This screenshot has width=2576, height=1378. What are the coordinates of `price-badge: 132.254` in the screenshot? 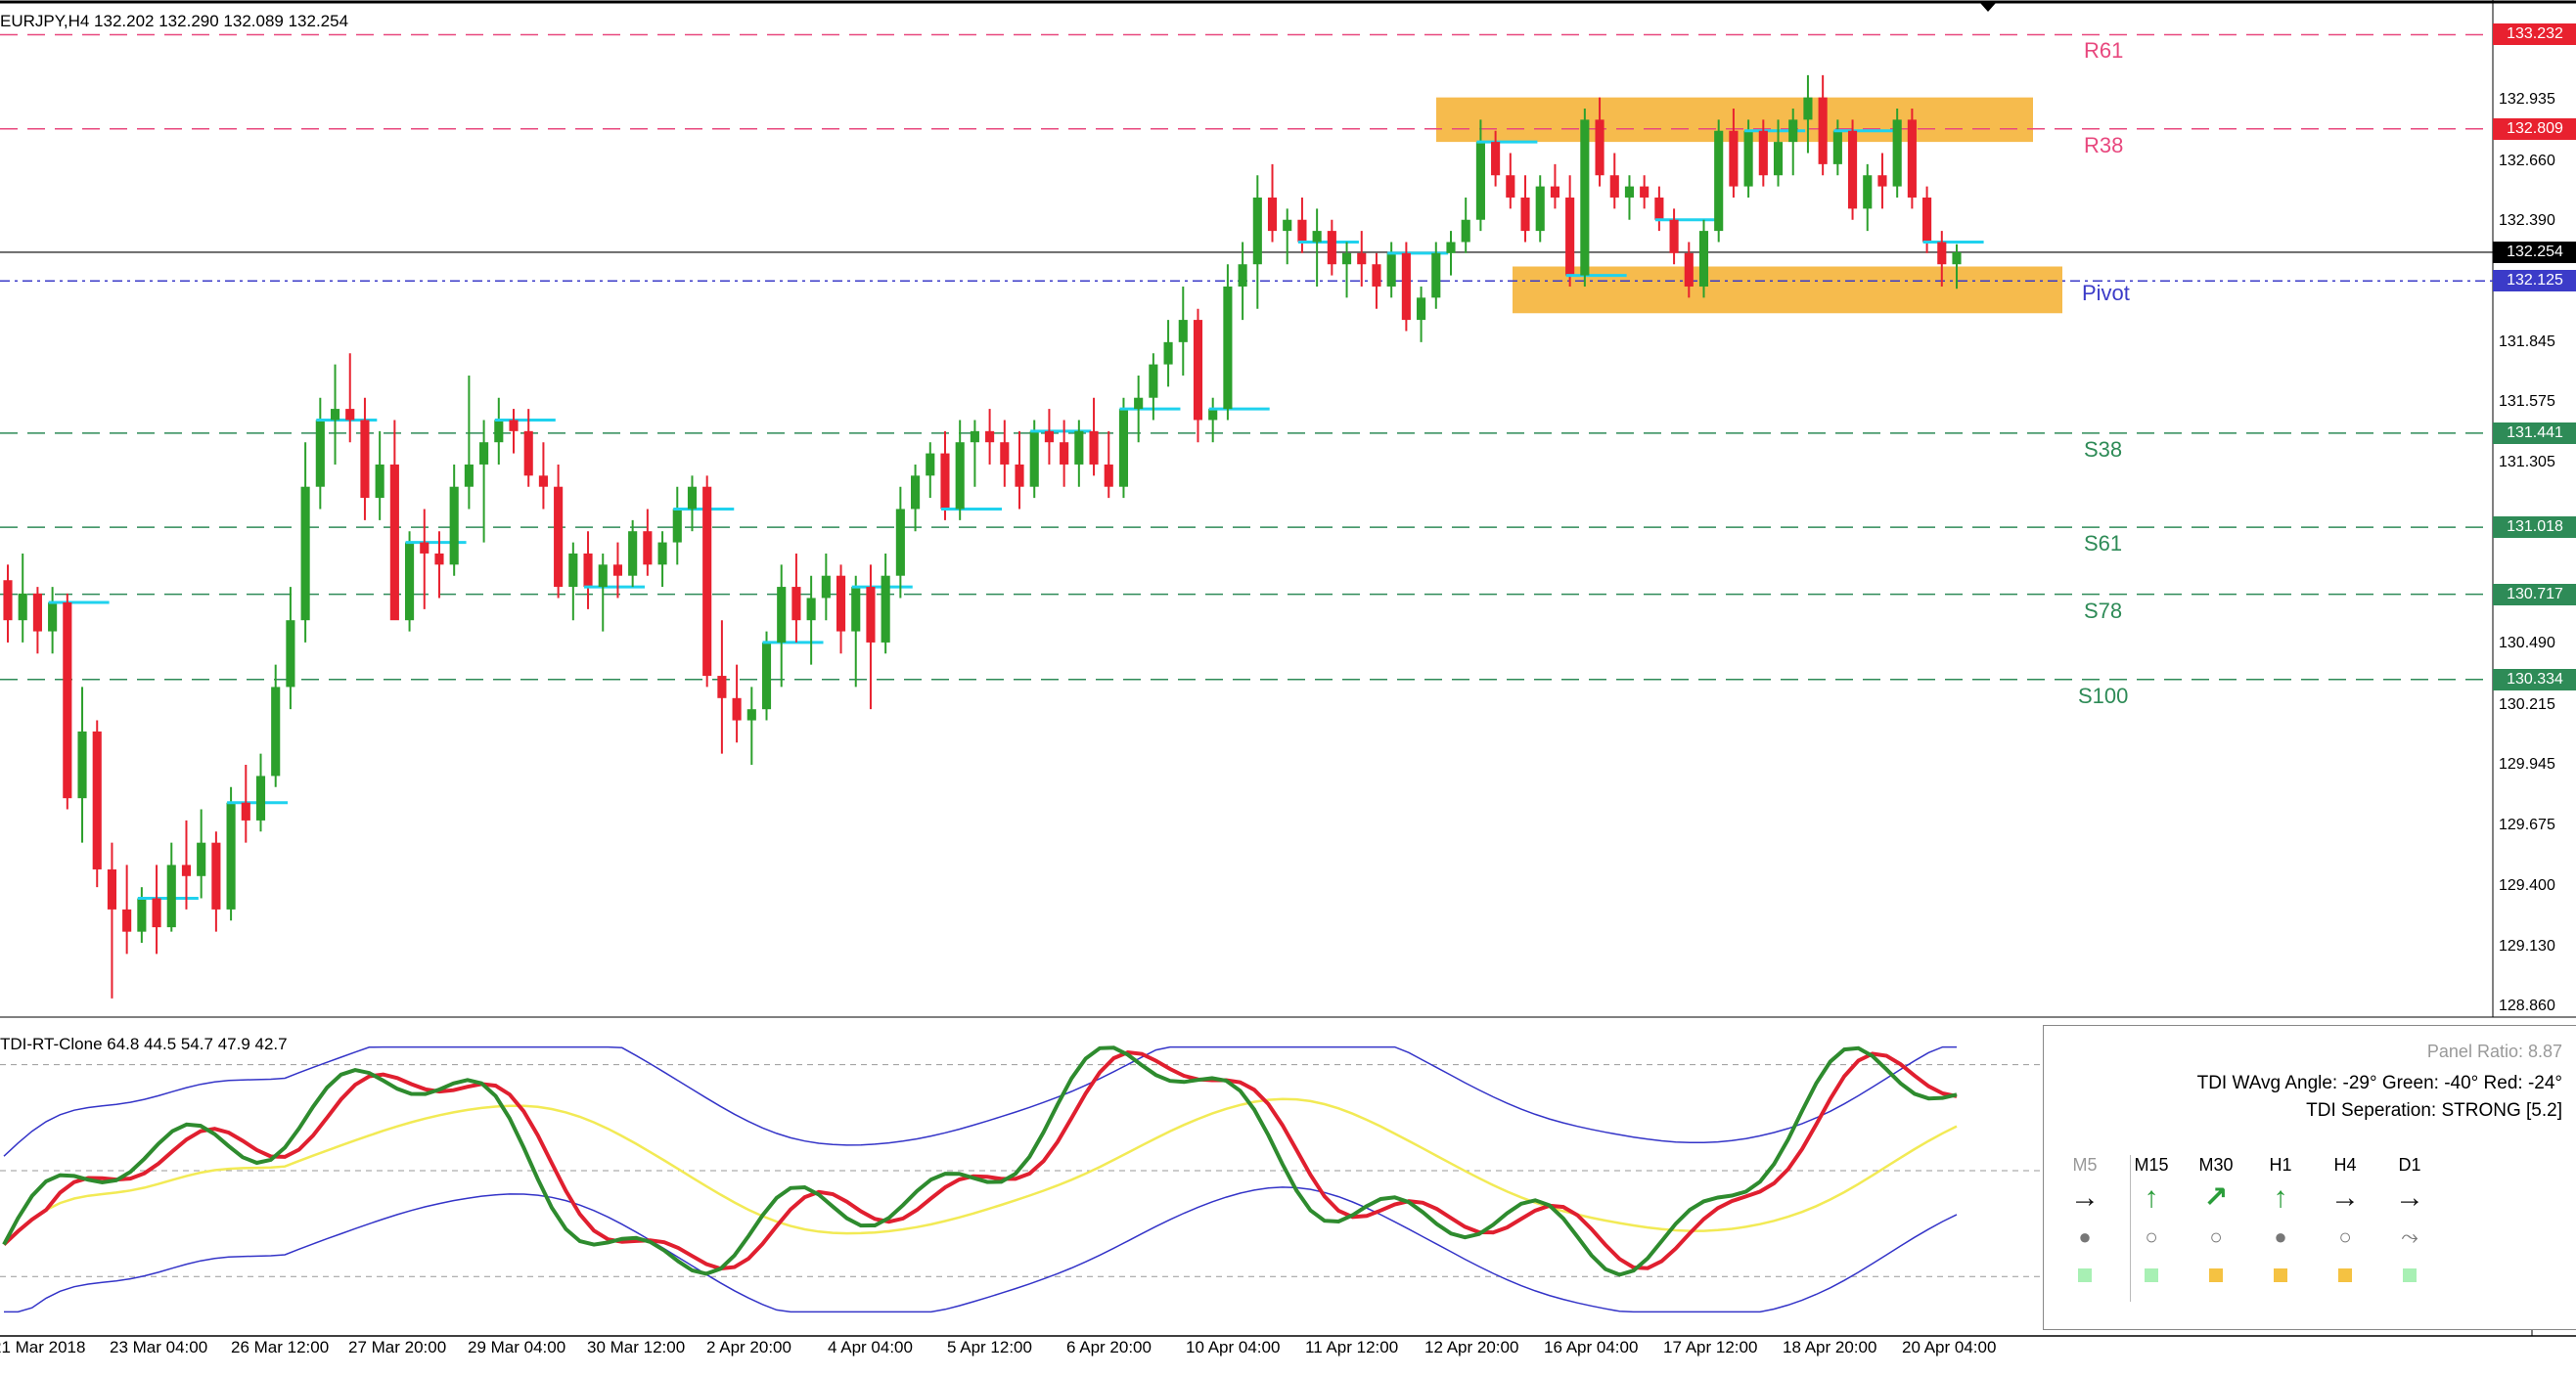 It's located at (2534, 252).